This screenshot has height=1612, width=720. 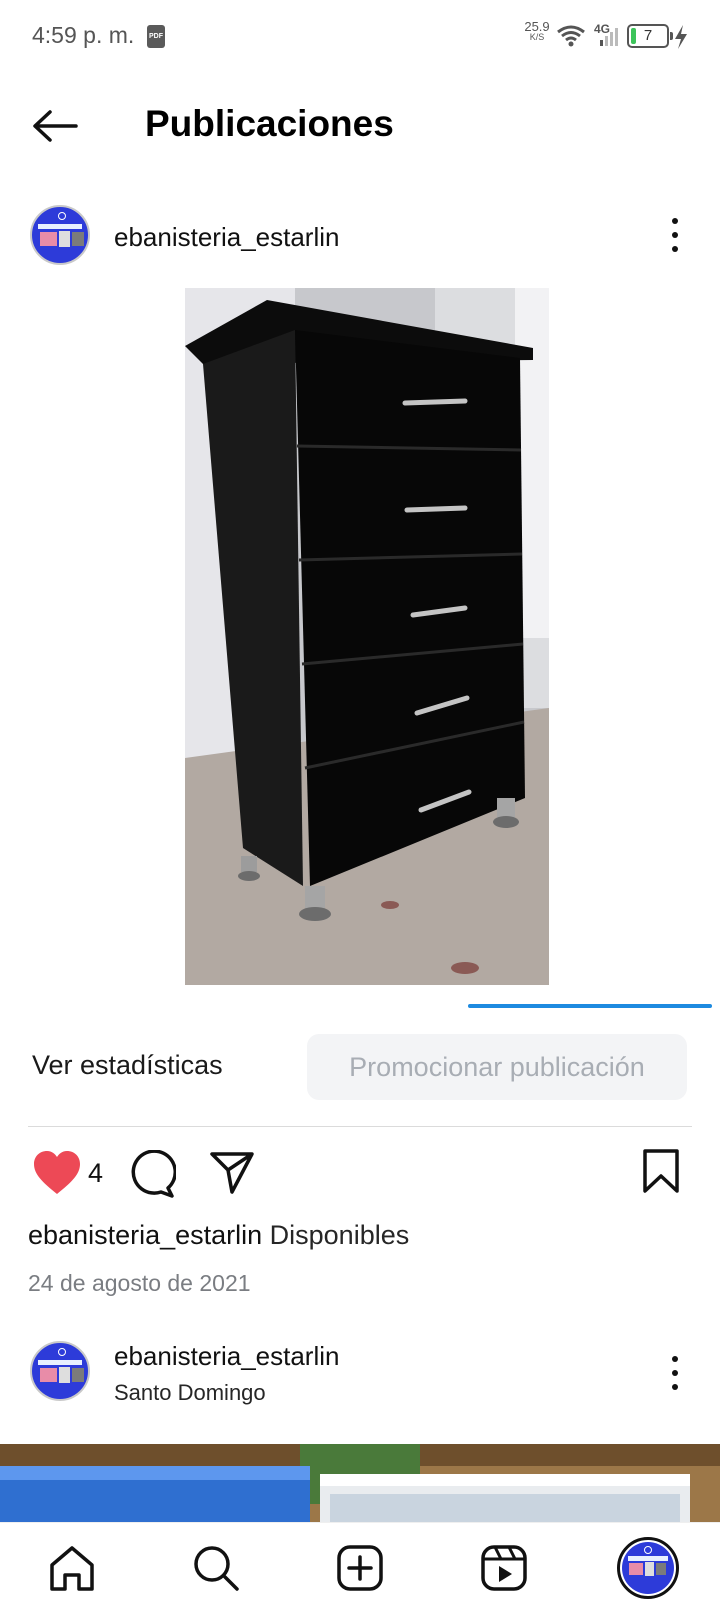 I want to click on wifi-icon, so click(x=571, y=36).